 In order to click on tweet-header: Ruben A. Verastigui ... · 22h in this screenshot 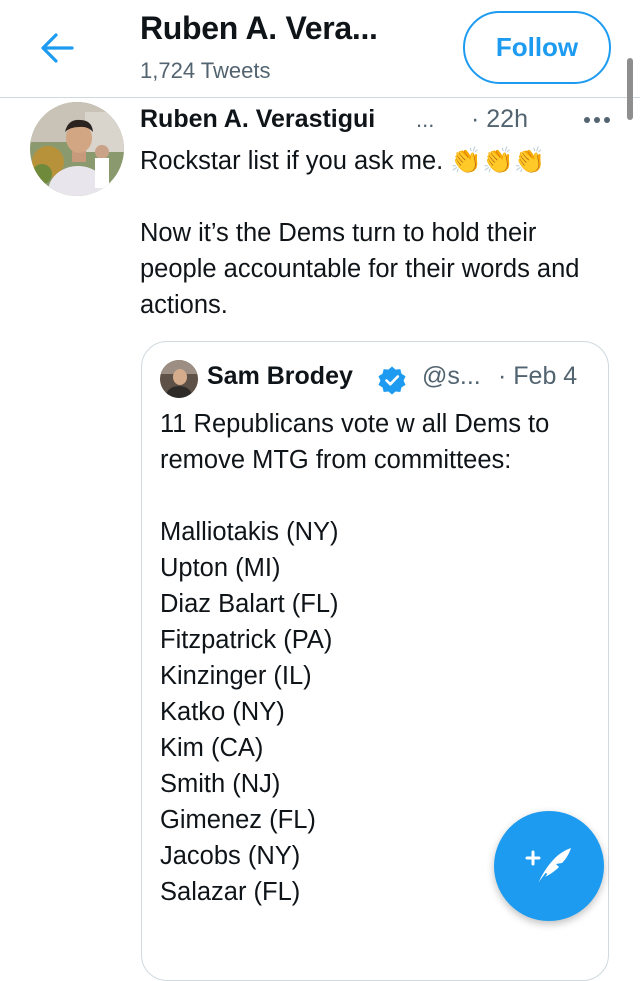, I will do `click(380, 122)`.